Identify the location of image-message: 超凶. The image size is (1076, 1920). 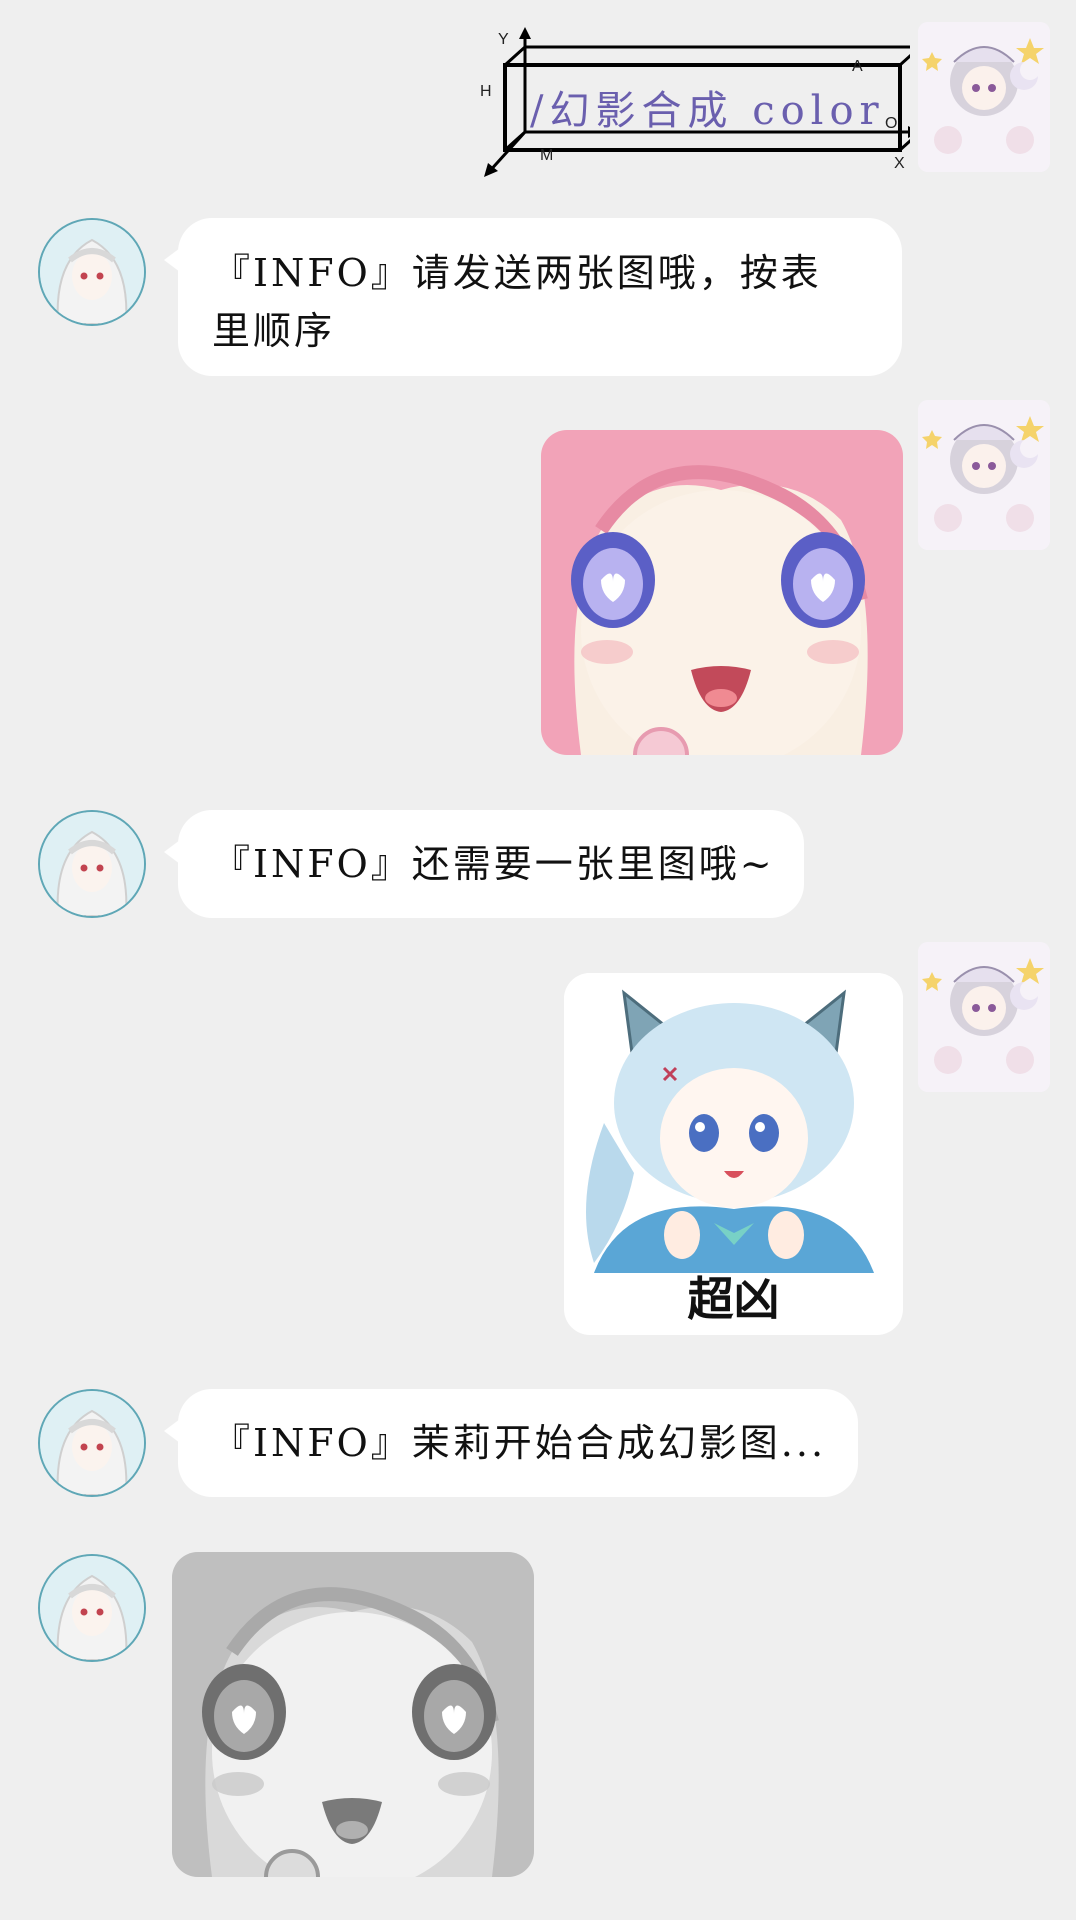
(733, 1154).